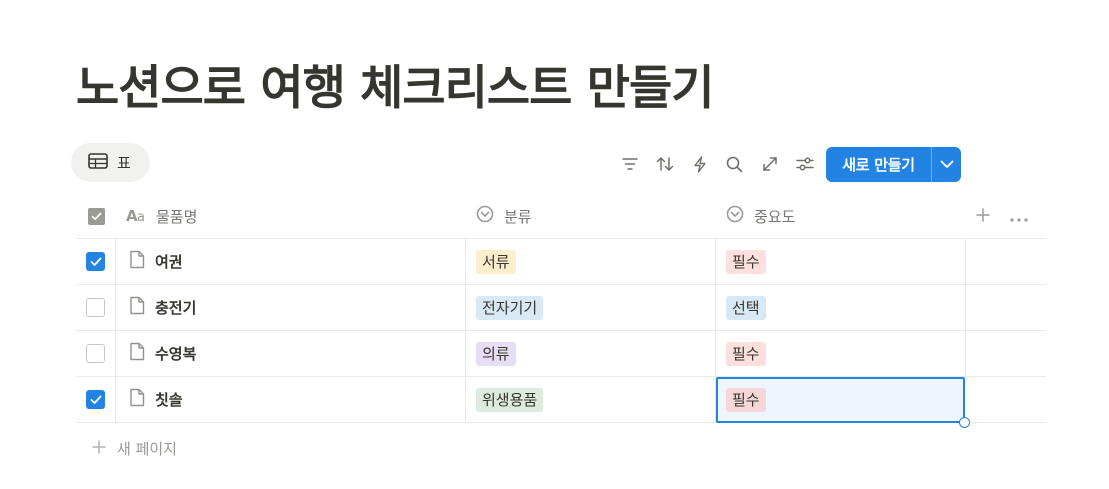  Describe the element at coordinates (699, 164) in the screenshot. I see `automation-icon` at that location.